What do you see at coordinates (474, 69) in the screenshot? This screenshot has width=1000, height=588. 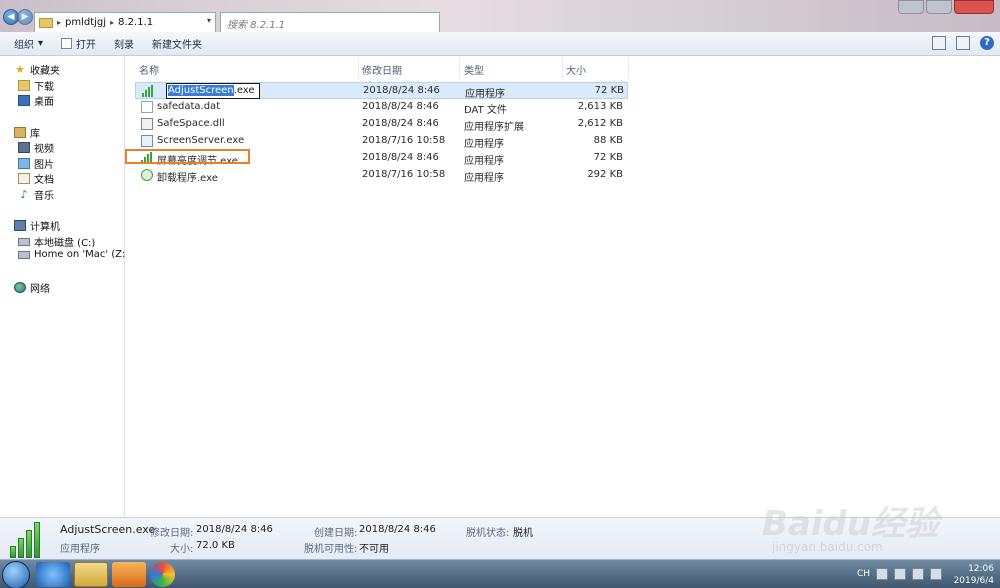 I see `column-header-type: 类型` at bounding box center [474, 69].